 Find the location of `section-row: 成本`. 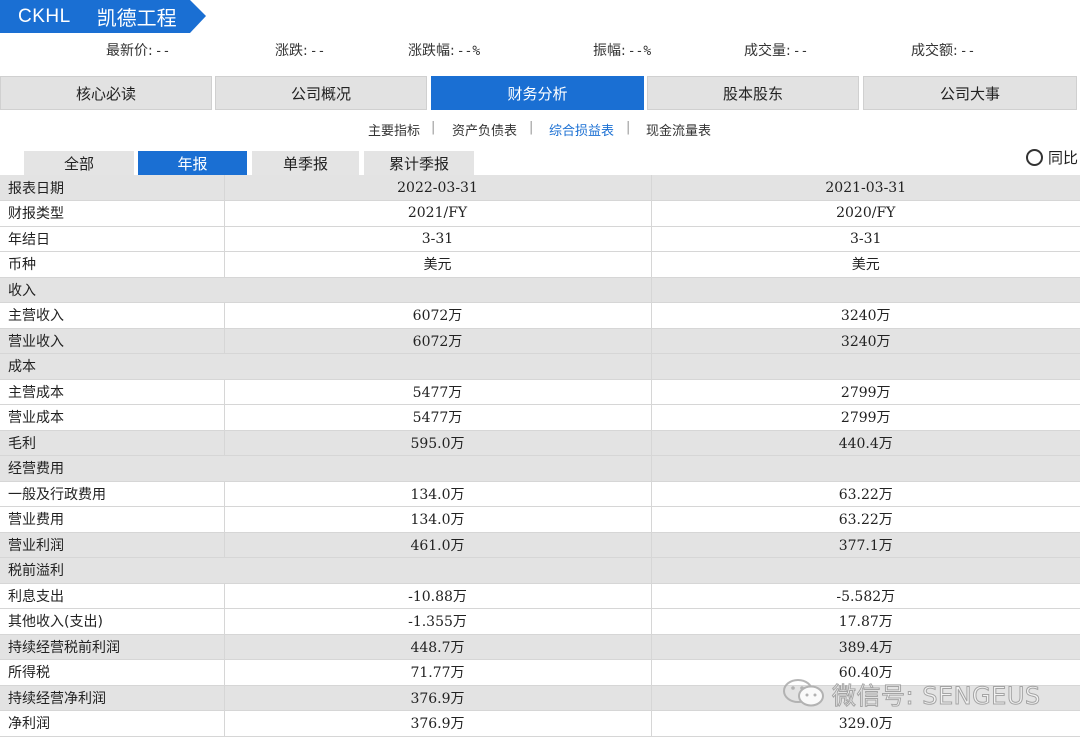

section-row: 成本 is located at coordinates (540, 366).